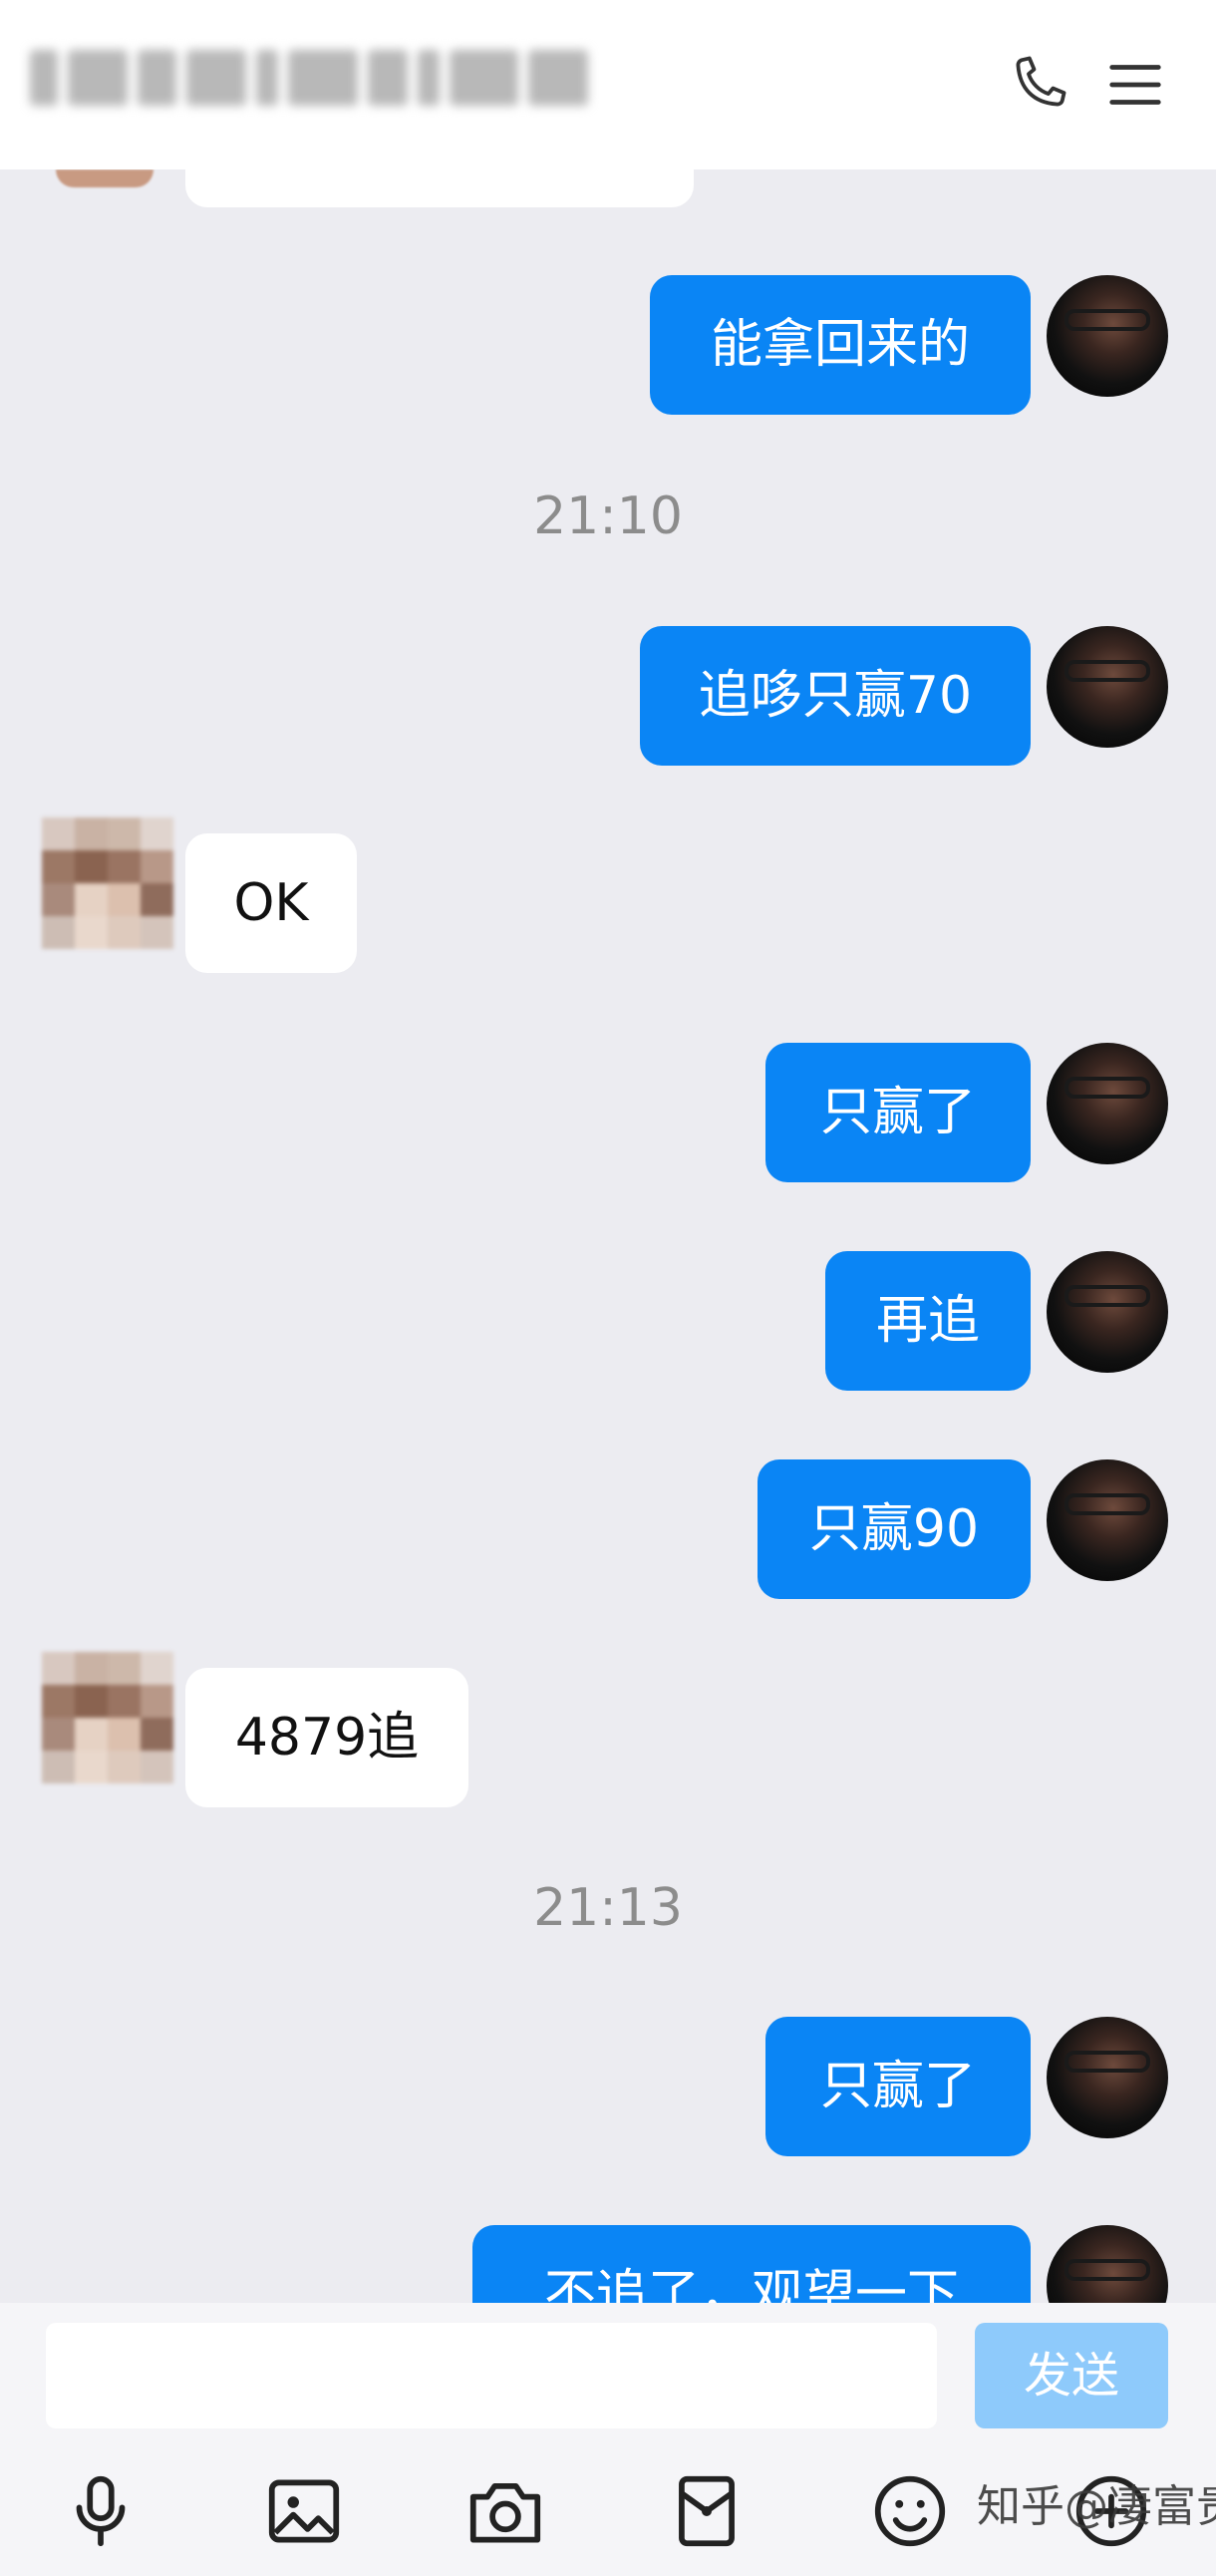 The image size is (1216, 2576). I want to click on red-packet-icon, so click(707, 2511).